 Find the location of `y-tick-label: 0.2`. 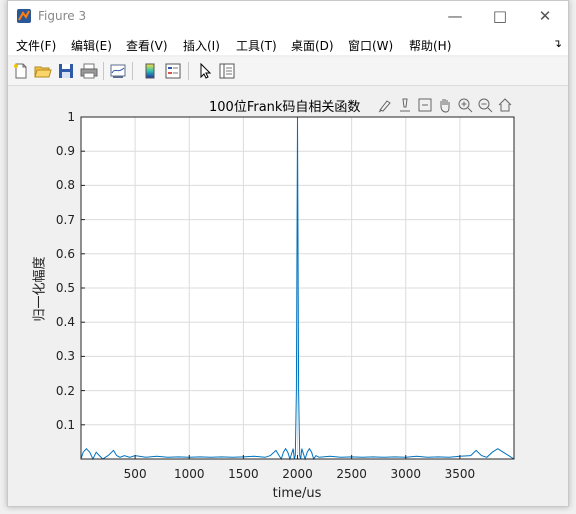

y-tick-label: 0.2 is located at coordinates (65, 390).